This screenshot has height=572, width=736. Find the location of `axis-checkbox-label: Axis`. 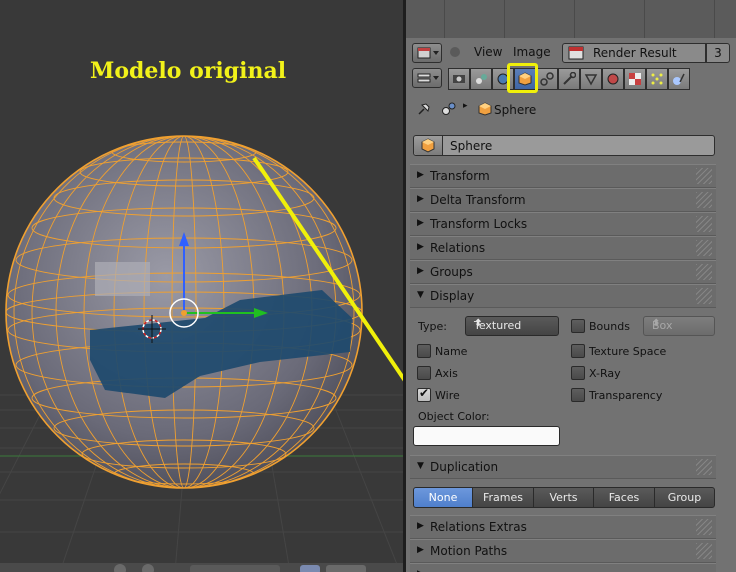

axis-checkbox-label: Axis is located at coordinates (446, 373).